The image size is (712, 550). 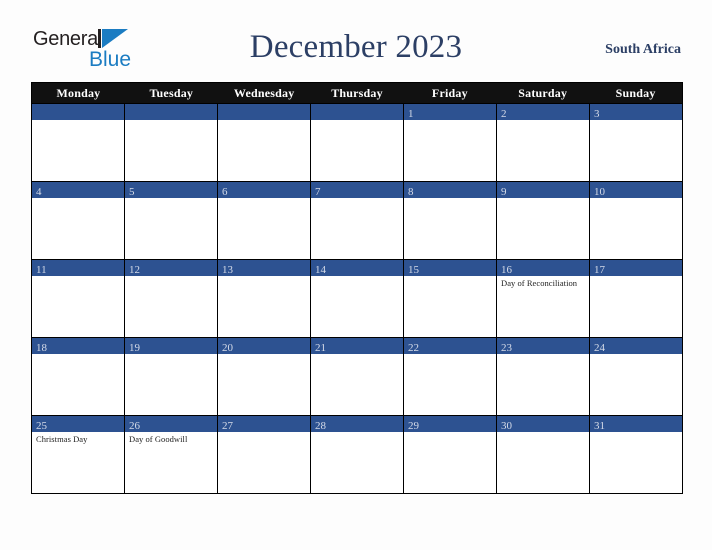 I want to click on day-number-bar: 5, so click(x=171, y=190).